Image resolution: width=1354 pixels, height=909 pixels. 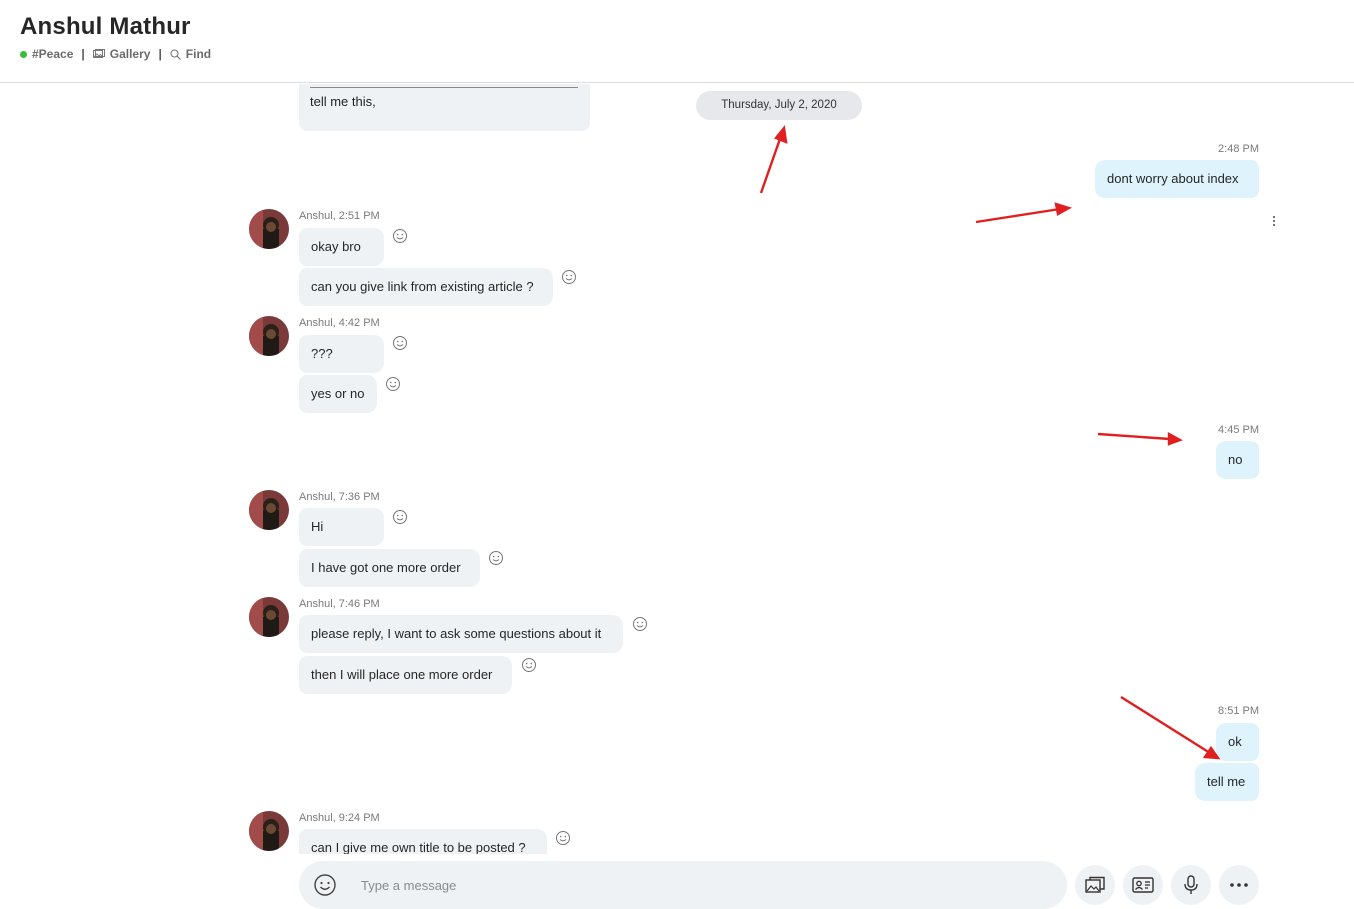 I want to click on media-gallery-icon, so click(x=1095, y=884).